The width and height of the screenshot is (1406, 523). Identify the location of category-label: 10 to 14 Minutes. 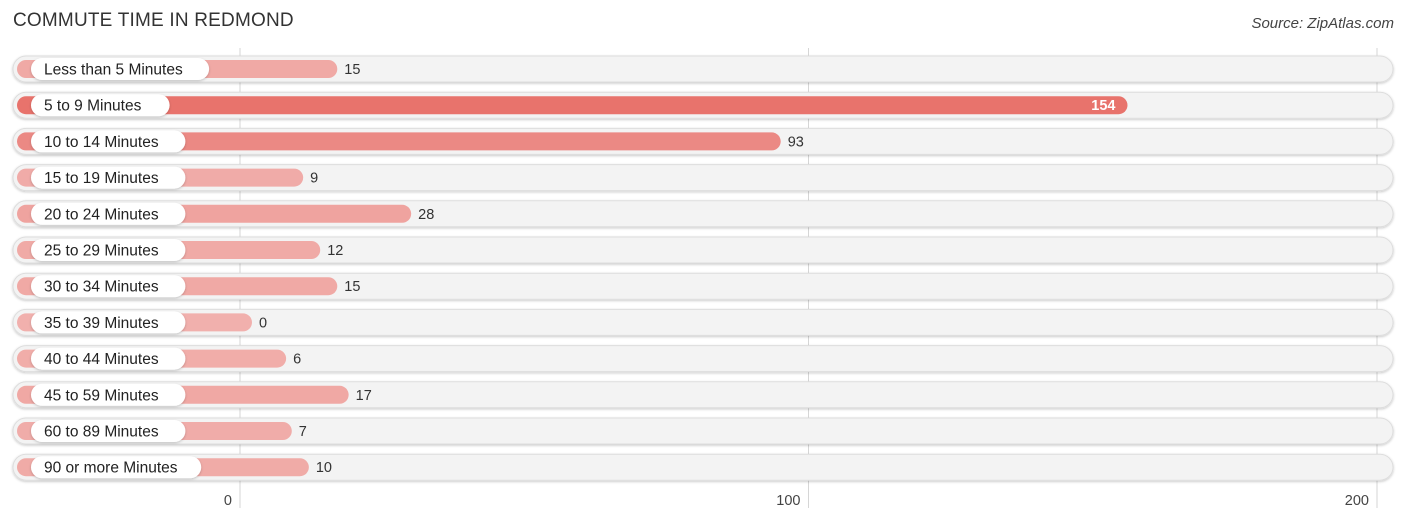
(101, 142).